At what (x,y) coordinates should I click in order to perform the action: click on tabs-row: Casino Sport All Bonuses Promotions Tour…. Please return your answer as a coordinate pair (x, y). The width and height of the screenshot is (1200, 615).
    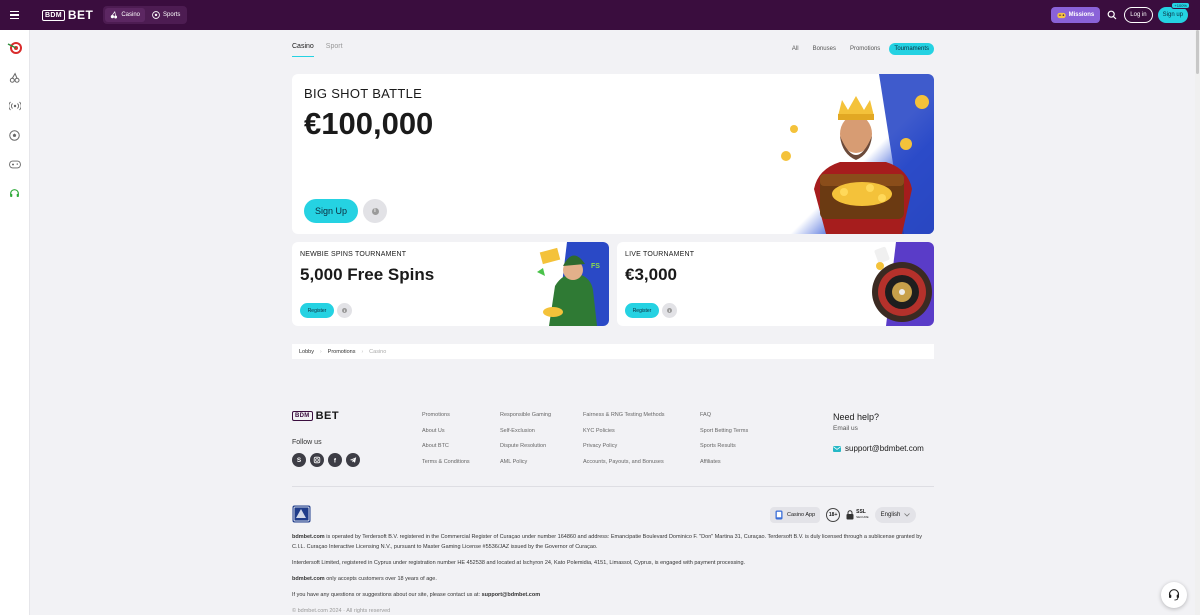
    Looking at the image, I should click on (613, 46).